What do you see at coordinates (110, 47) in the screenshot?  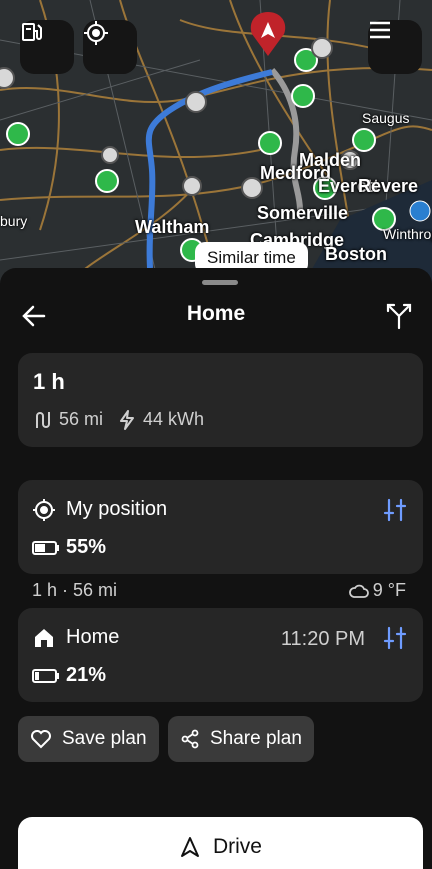 I see `locate-button` at bounding box center [110, 47].